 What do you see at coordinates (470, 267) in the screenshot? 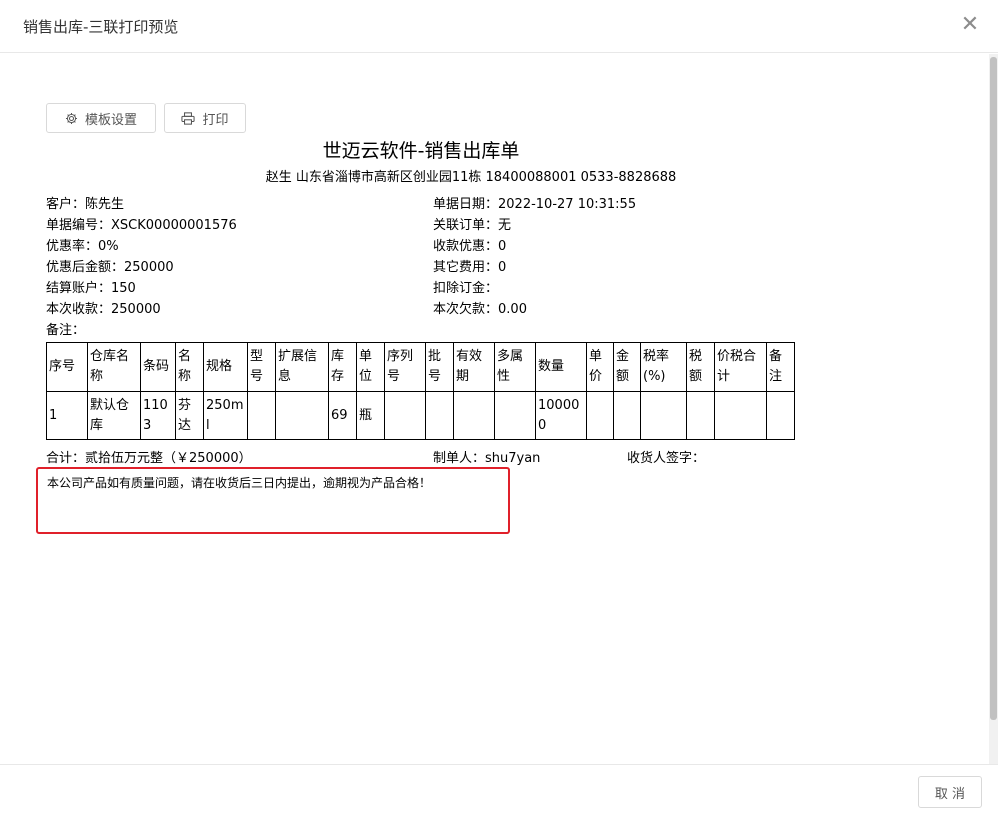
I see `field-other-fees: 其它费用：0` at bounding box center [470, 267].